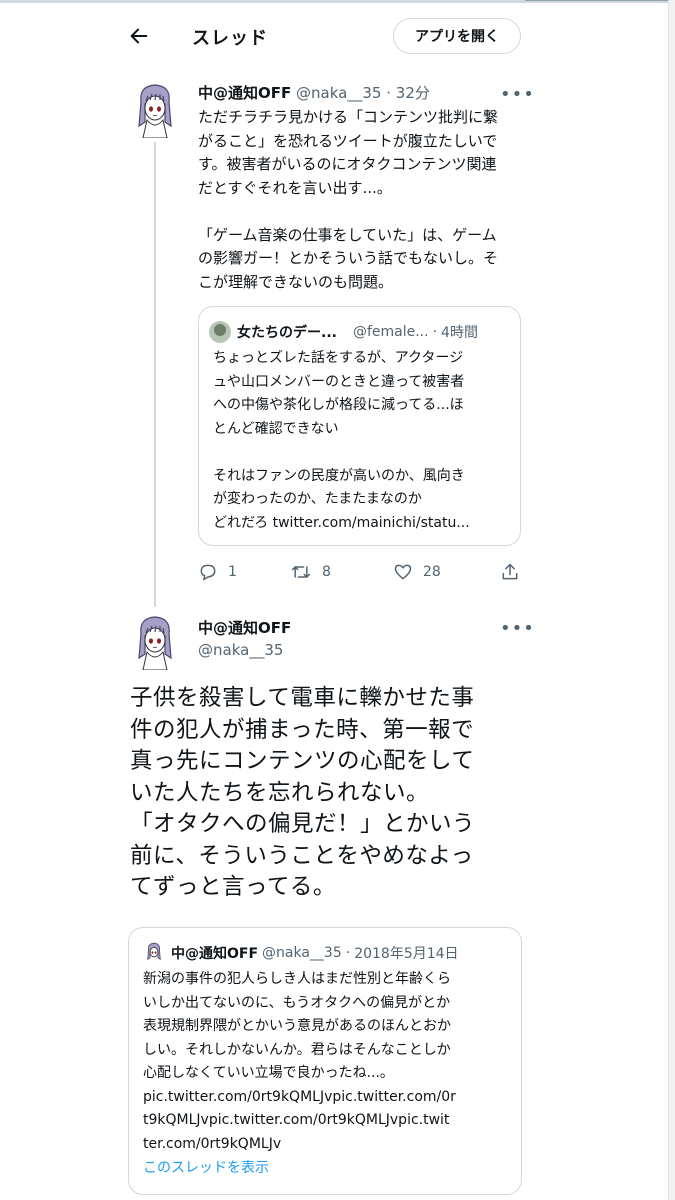 This screenshot has height=1200, width=675. I want to click on share-button, so click(510, 572).